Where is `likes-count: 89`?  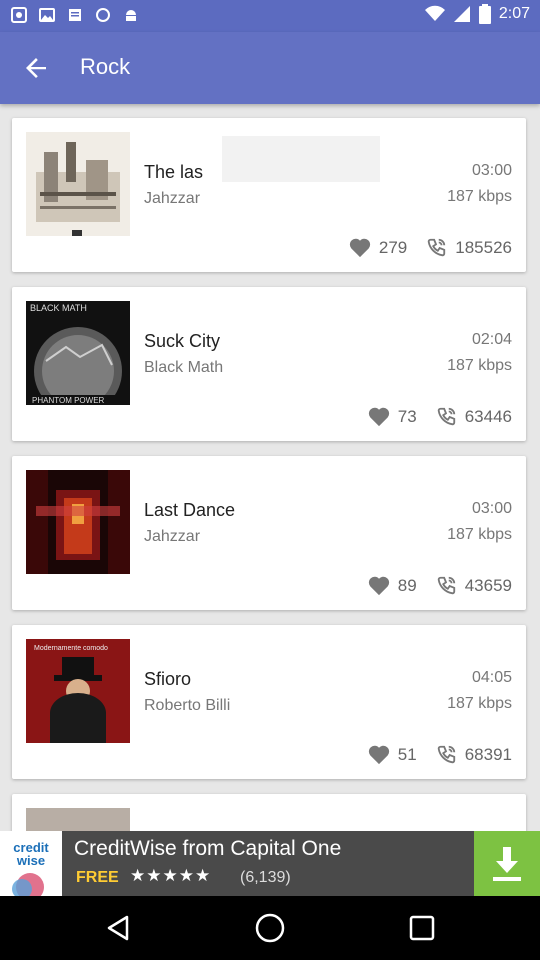 likes-count: 89 is located at coordinates (407, 585).